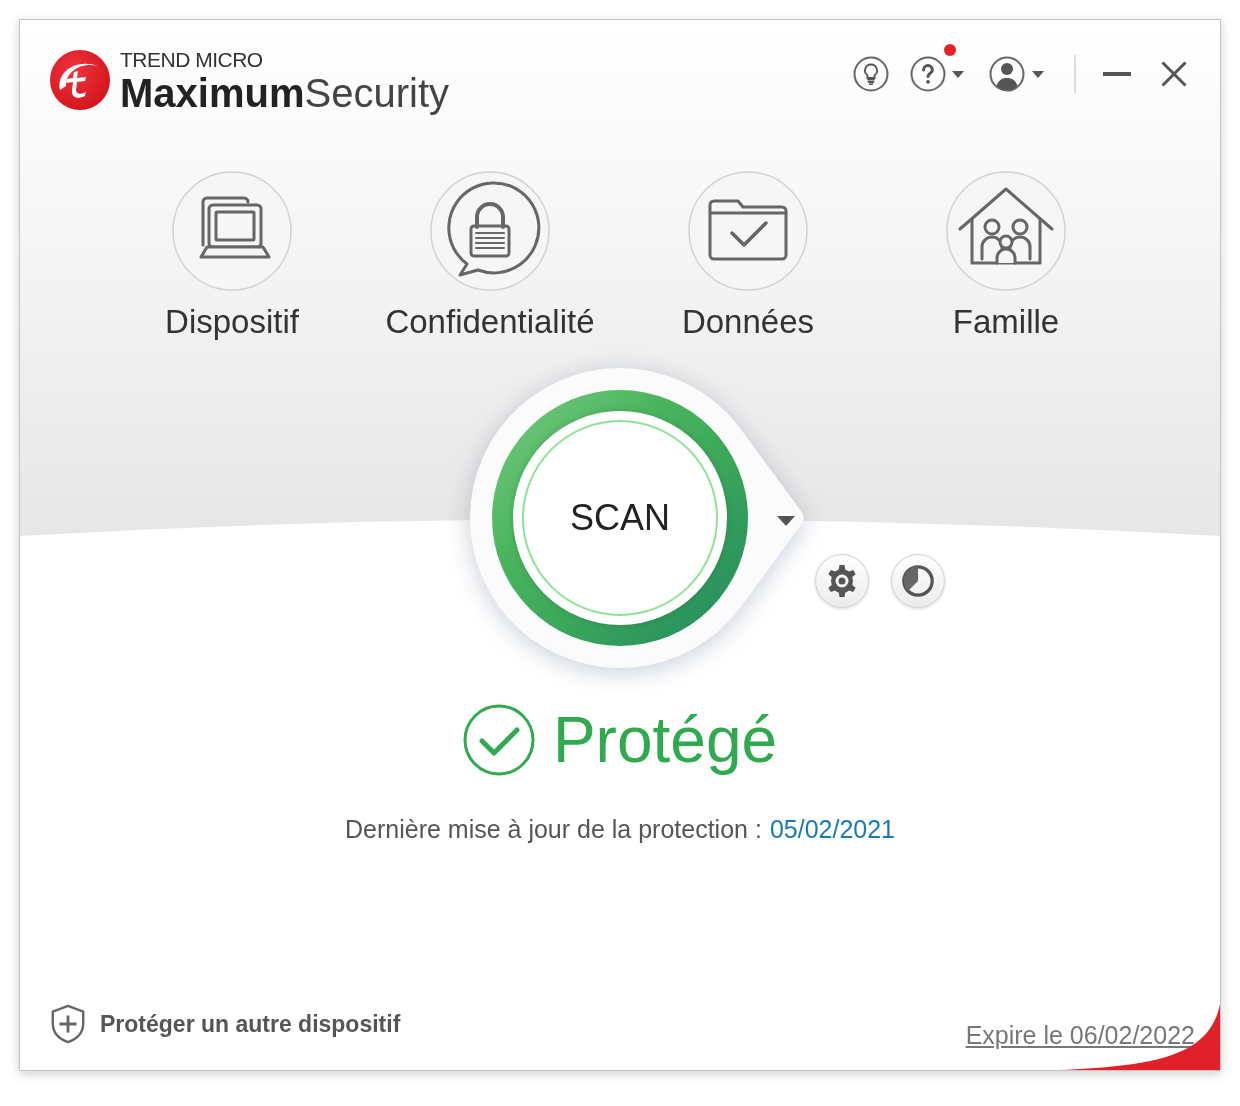  What do you see at coordinates (553, 829) in the screenshot?
I see `last-update-label: Dernière mise à jour de la protection :` at bounding box center [553, 829].